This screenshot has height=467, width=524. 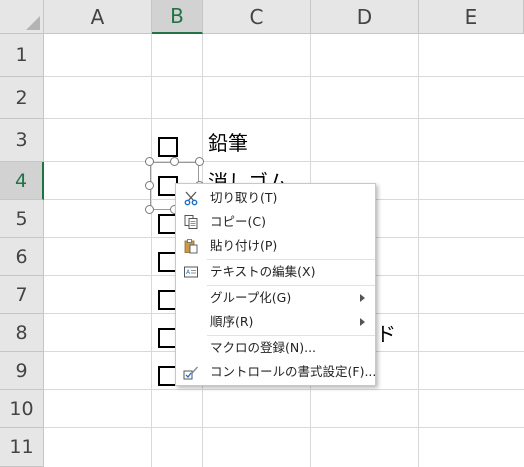 I want to click on checkbox-label-row-3: 鉛筆, so click(x=228, y=143).